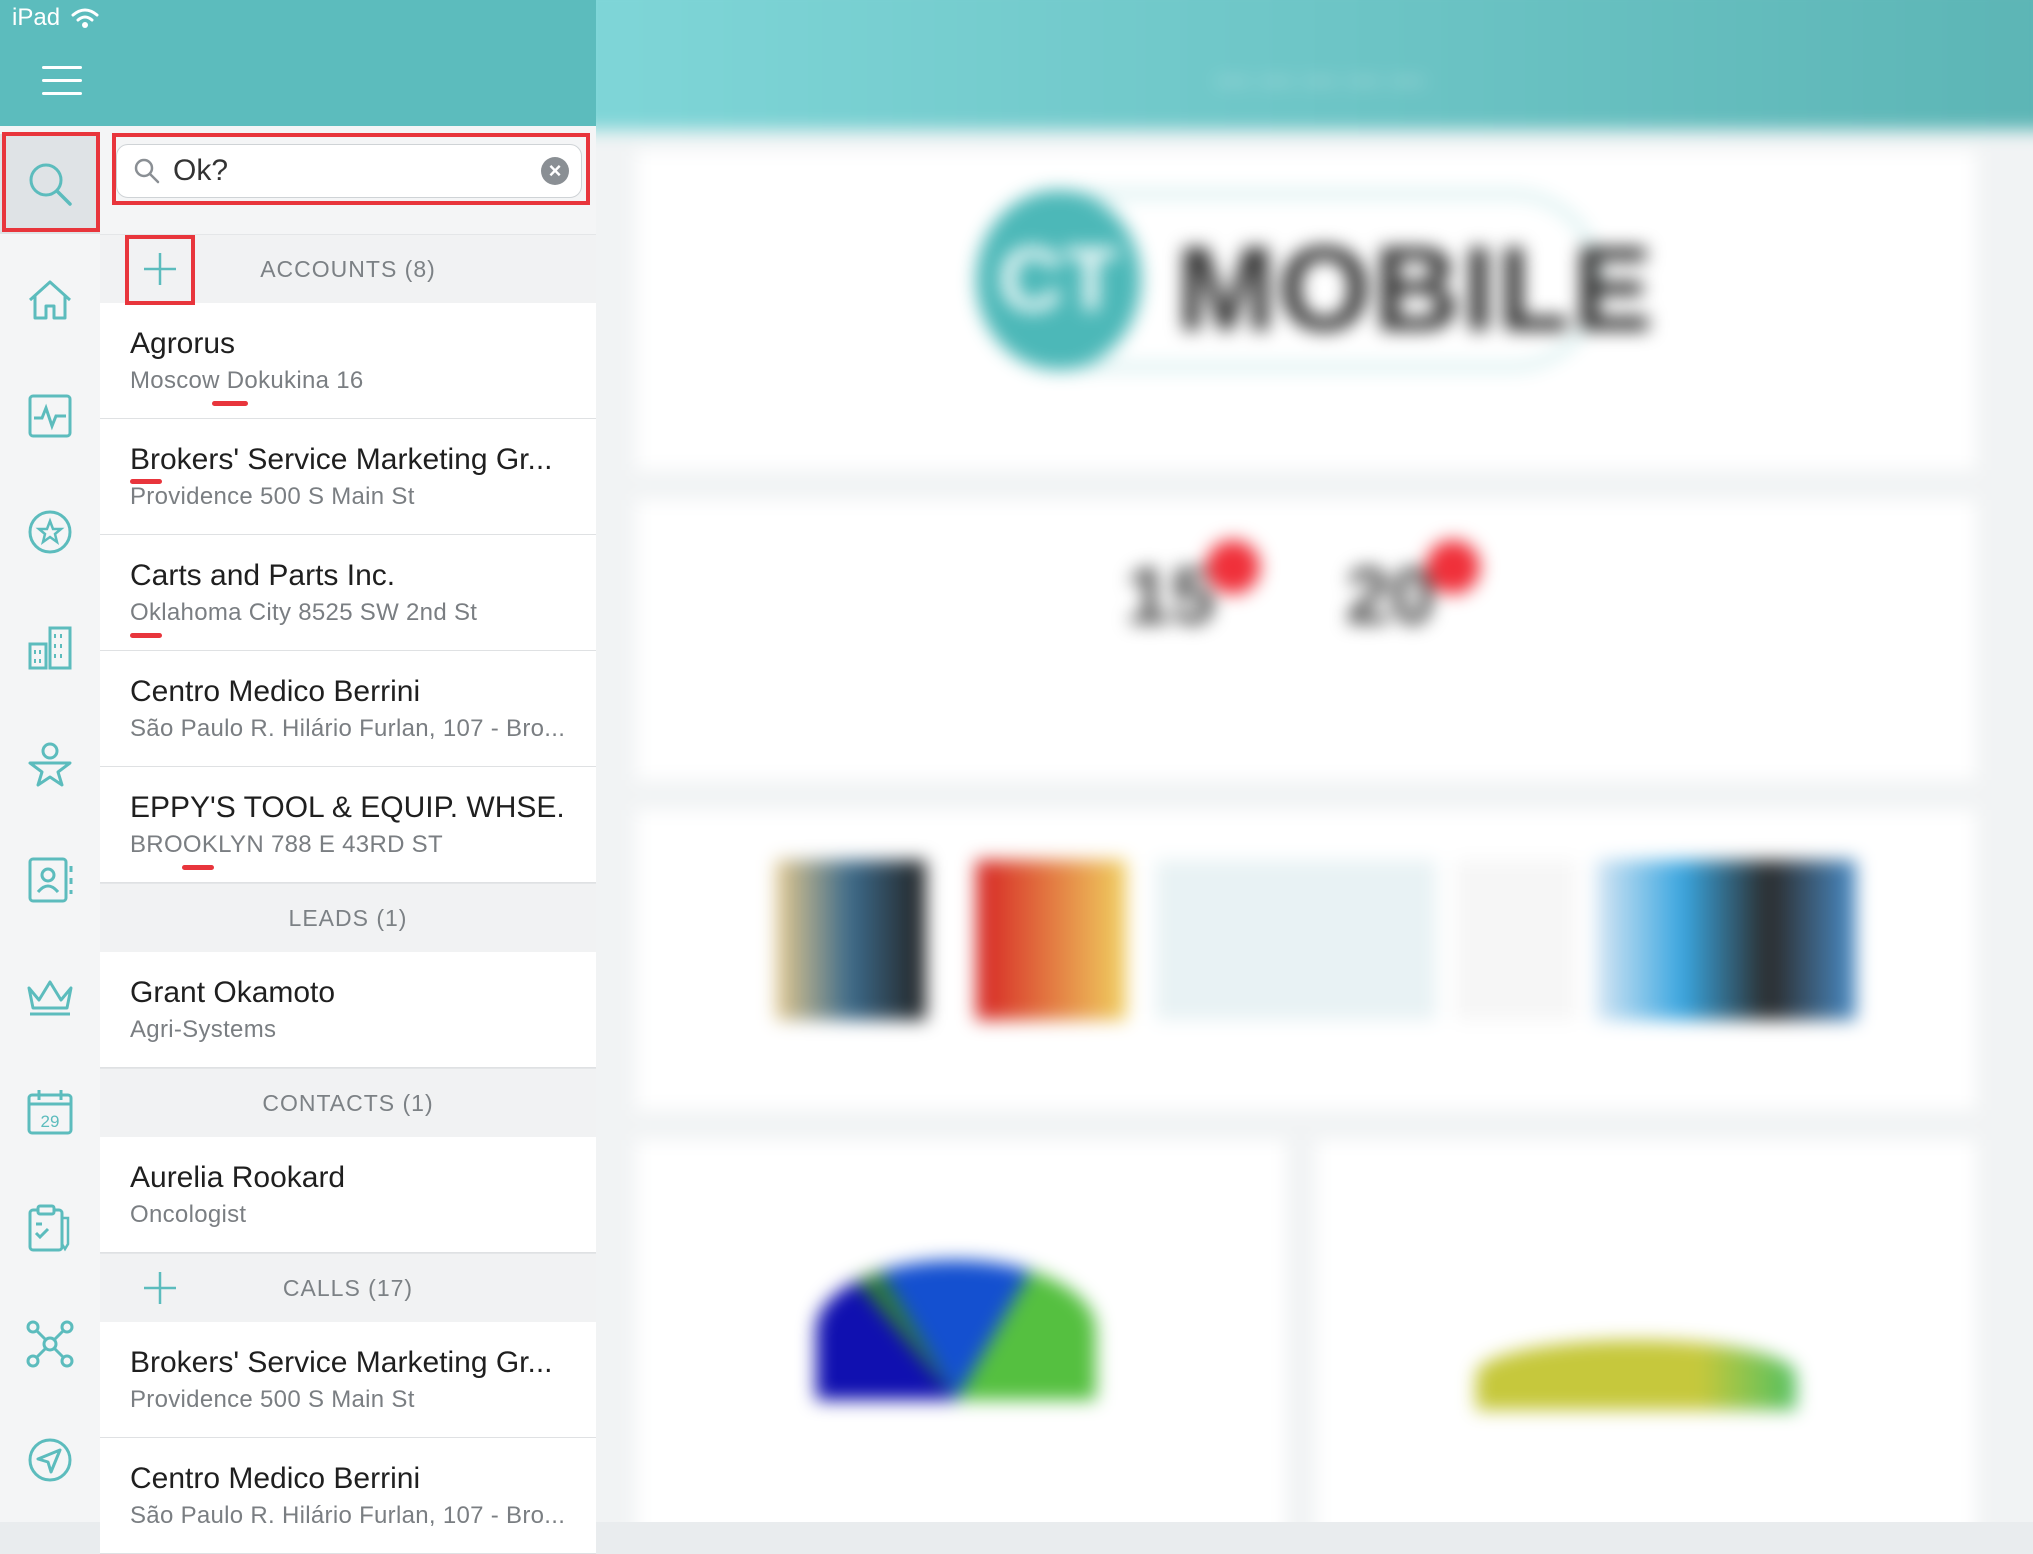 The height and width of the screenshot is (1554, 2033). What do you see at coordinates (1415, 289) in the screenshot?
I see `logo-word: MOBILE` at bounding box center [1415, 289].